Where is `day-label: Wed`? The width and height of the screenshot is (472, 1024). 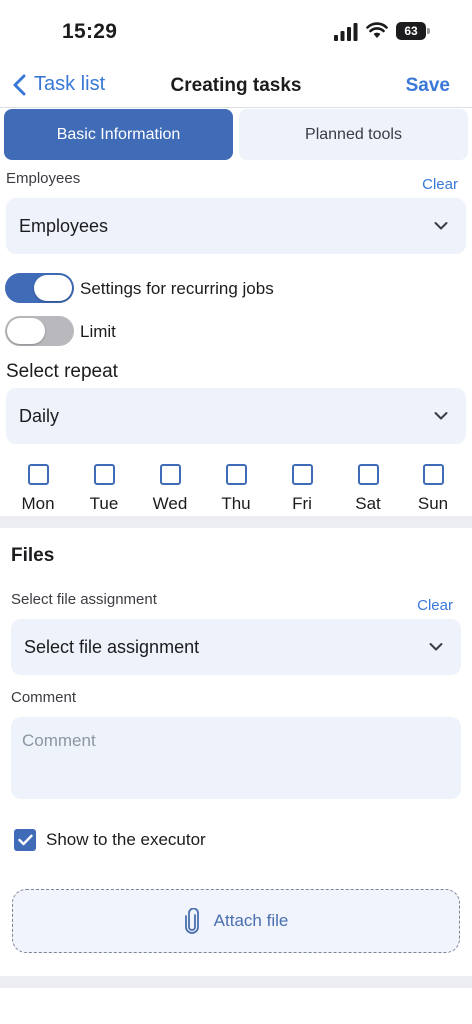 day-label: Wed is located at coordinates (170, 503).